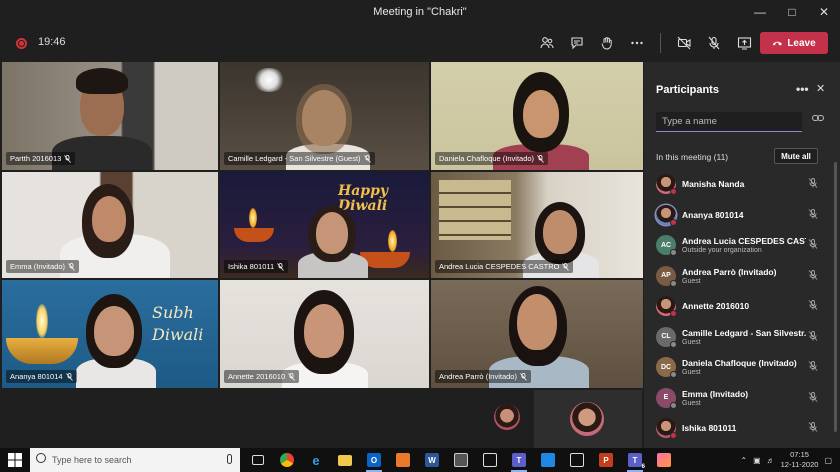 The image size is (840, 472). What do you see at coordinates (577, 43) in the screenshot?
I see `chat-icon` at bounding box center [577, 43].